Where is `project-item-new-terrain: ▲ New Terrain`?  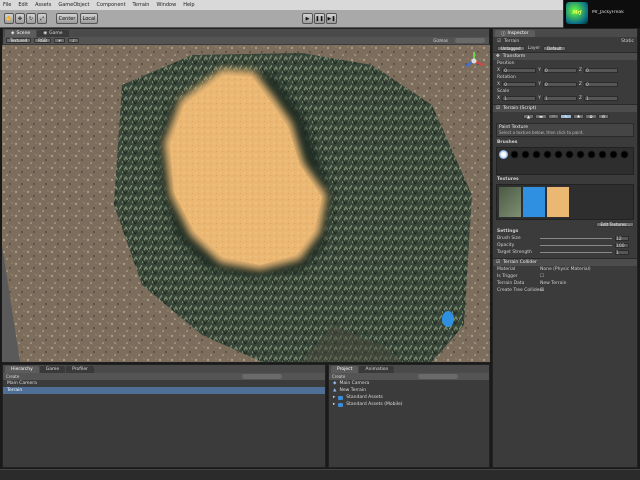
project-item-new-terrain: ▲ New Terrain is located at coordinates (409, 390).